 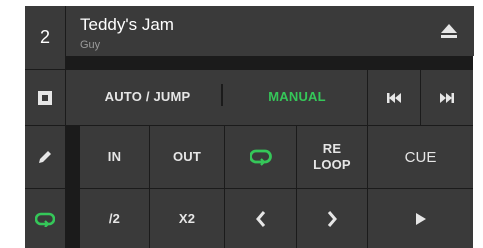 What do you see at coordinates (222, 95) in the screenshot?
I see `mode-divider` at bounding box center [222, 95].